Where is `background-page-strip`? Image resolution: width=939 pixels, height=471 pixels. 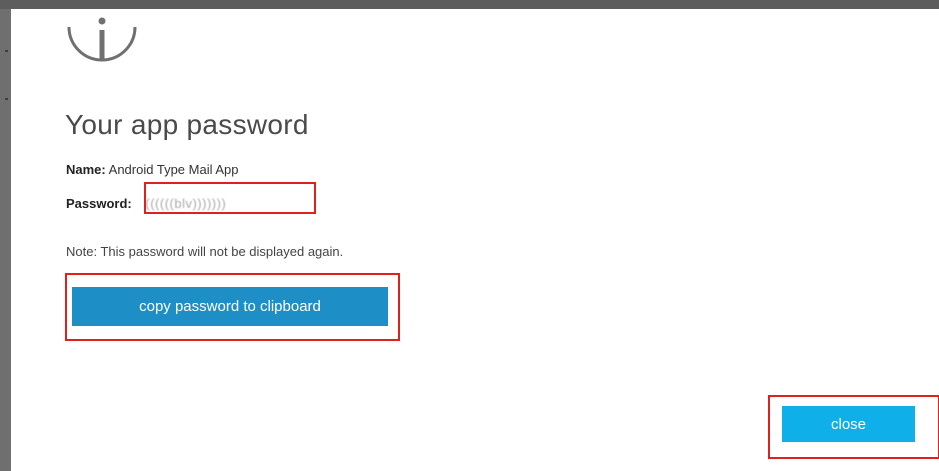 background-page-strip is located at coordinates (5, 240).